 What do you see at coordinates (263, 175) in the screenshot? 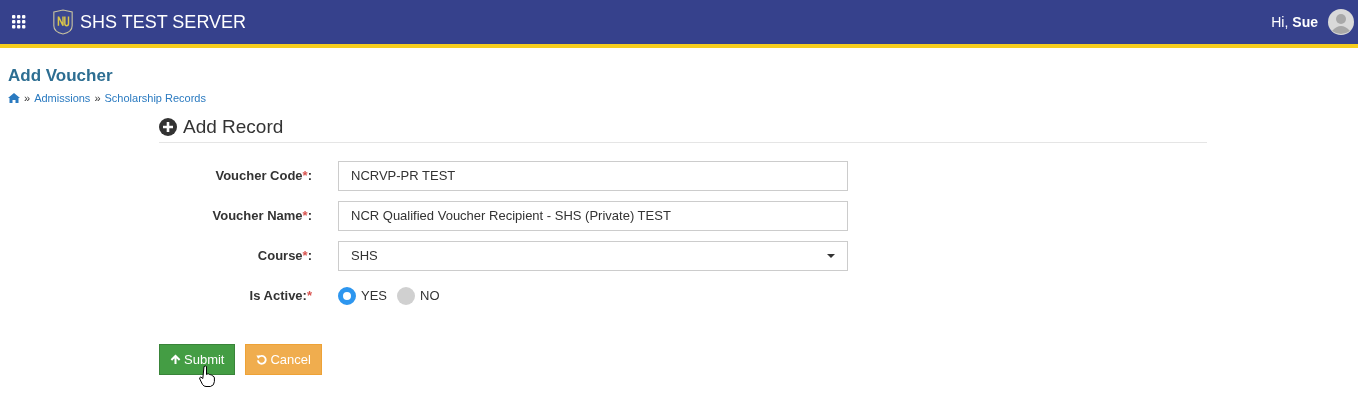
I see `field-label: Voucher Code*:` at bounding box center [263, 175].